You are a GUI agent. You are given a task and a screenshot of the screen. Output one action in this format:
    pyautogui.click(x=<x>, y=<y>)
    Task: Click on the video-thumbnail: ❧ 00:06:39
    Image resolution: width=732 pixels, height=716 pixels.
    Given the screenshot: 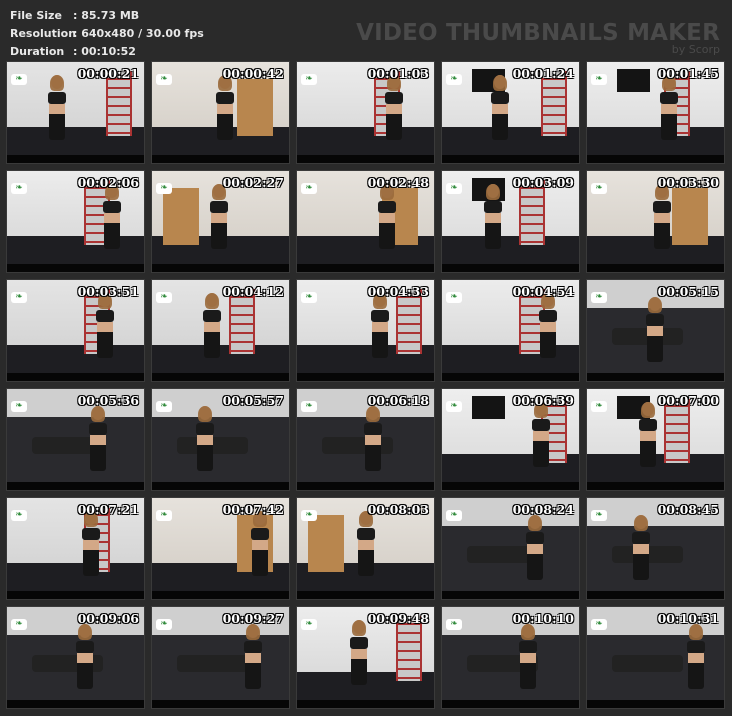 What is the action you would take?
    pyautogui.click(x=510, y=439)
    